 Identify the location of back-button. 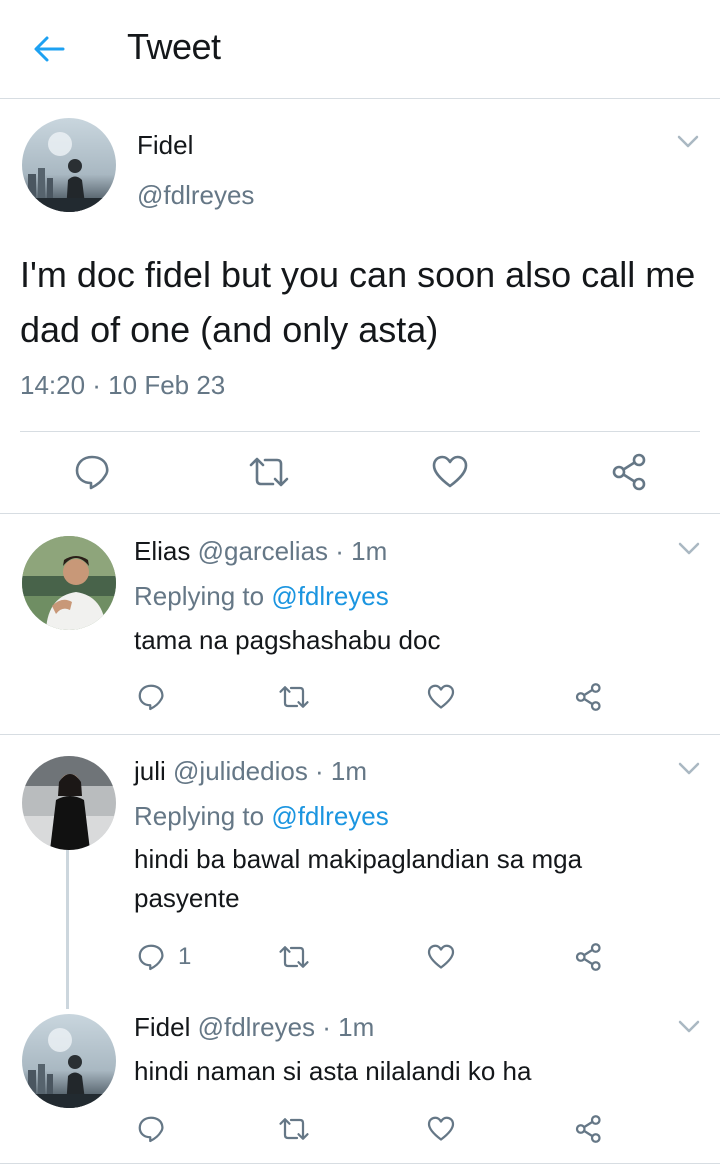
(49, 49).